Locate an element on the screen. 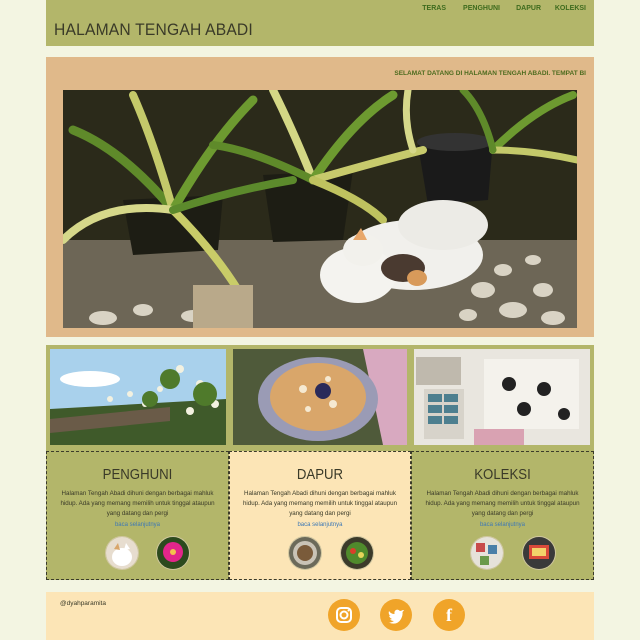 The height and width of the screenshot is (640, 640). gallery-strip is located at coordinates (320, 398).